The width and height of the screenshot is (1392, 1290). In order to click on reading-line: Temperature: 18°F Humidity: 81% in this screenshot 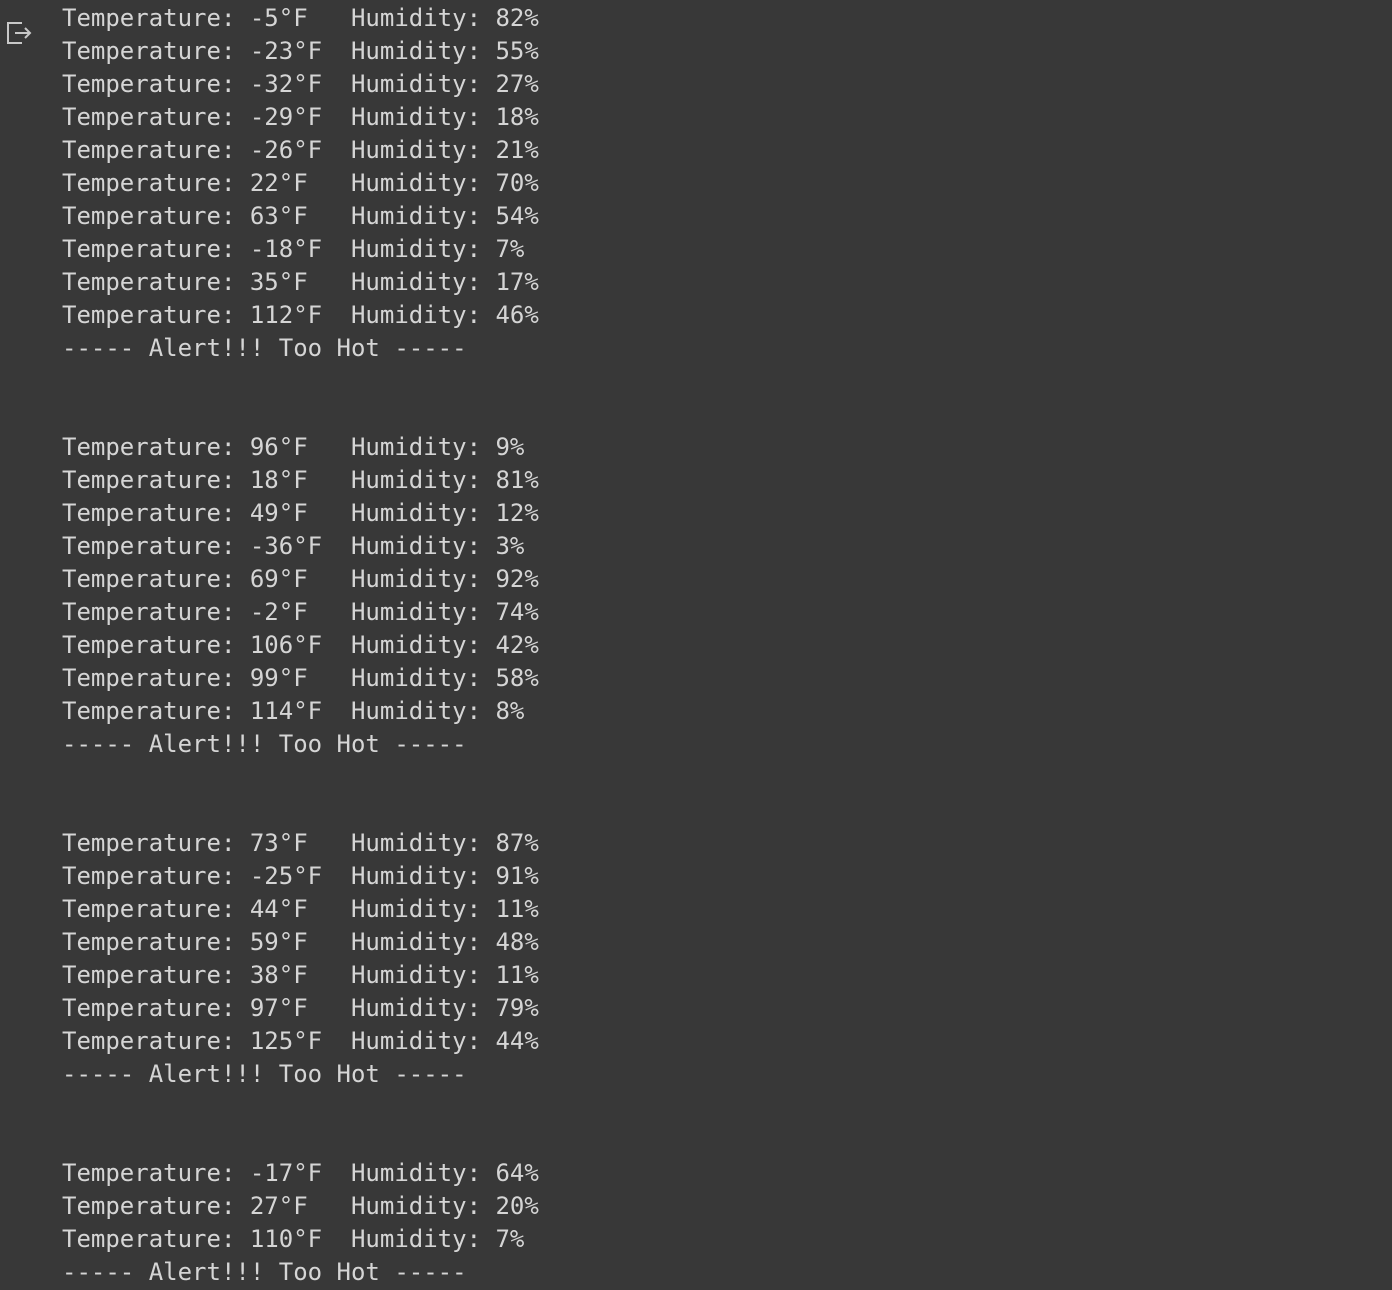, I will do `click(300, 480)`.